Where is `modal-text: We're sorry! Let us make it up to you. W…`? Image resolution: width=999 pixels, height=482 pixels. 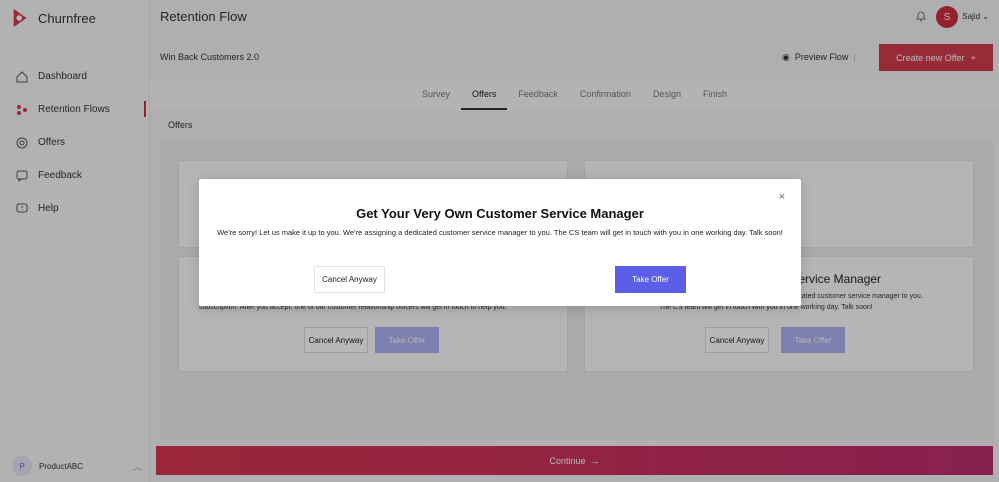 modal-text: We're sorry! Let us make it up to you. W… is located at coordinates (500, 232).